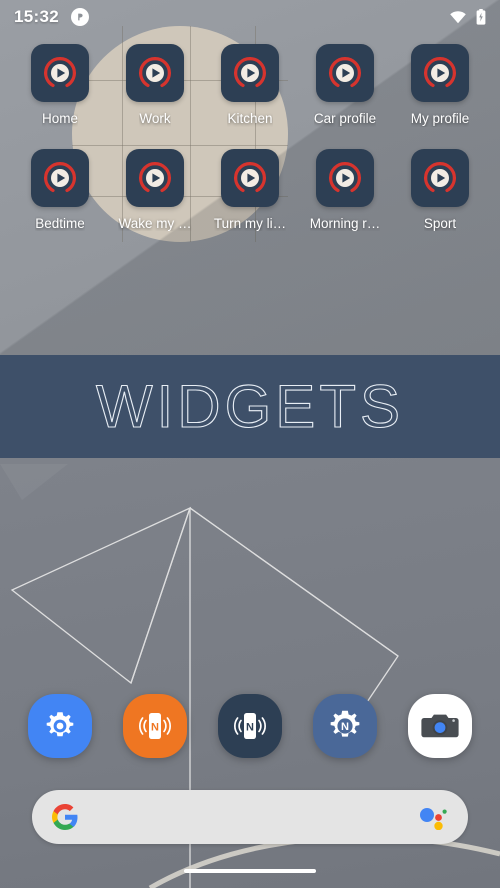 Image resolution: width=500 pixels, height=888 pixels. I want to click on dock-item-nfc-settings: N, so click(345, 726).